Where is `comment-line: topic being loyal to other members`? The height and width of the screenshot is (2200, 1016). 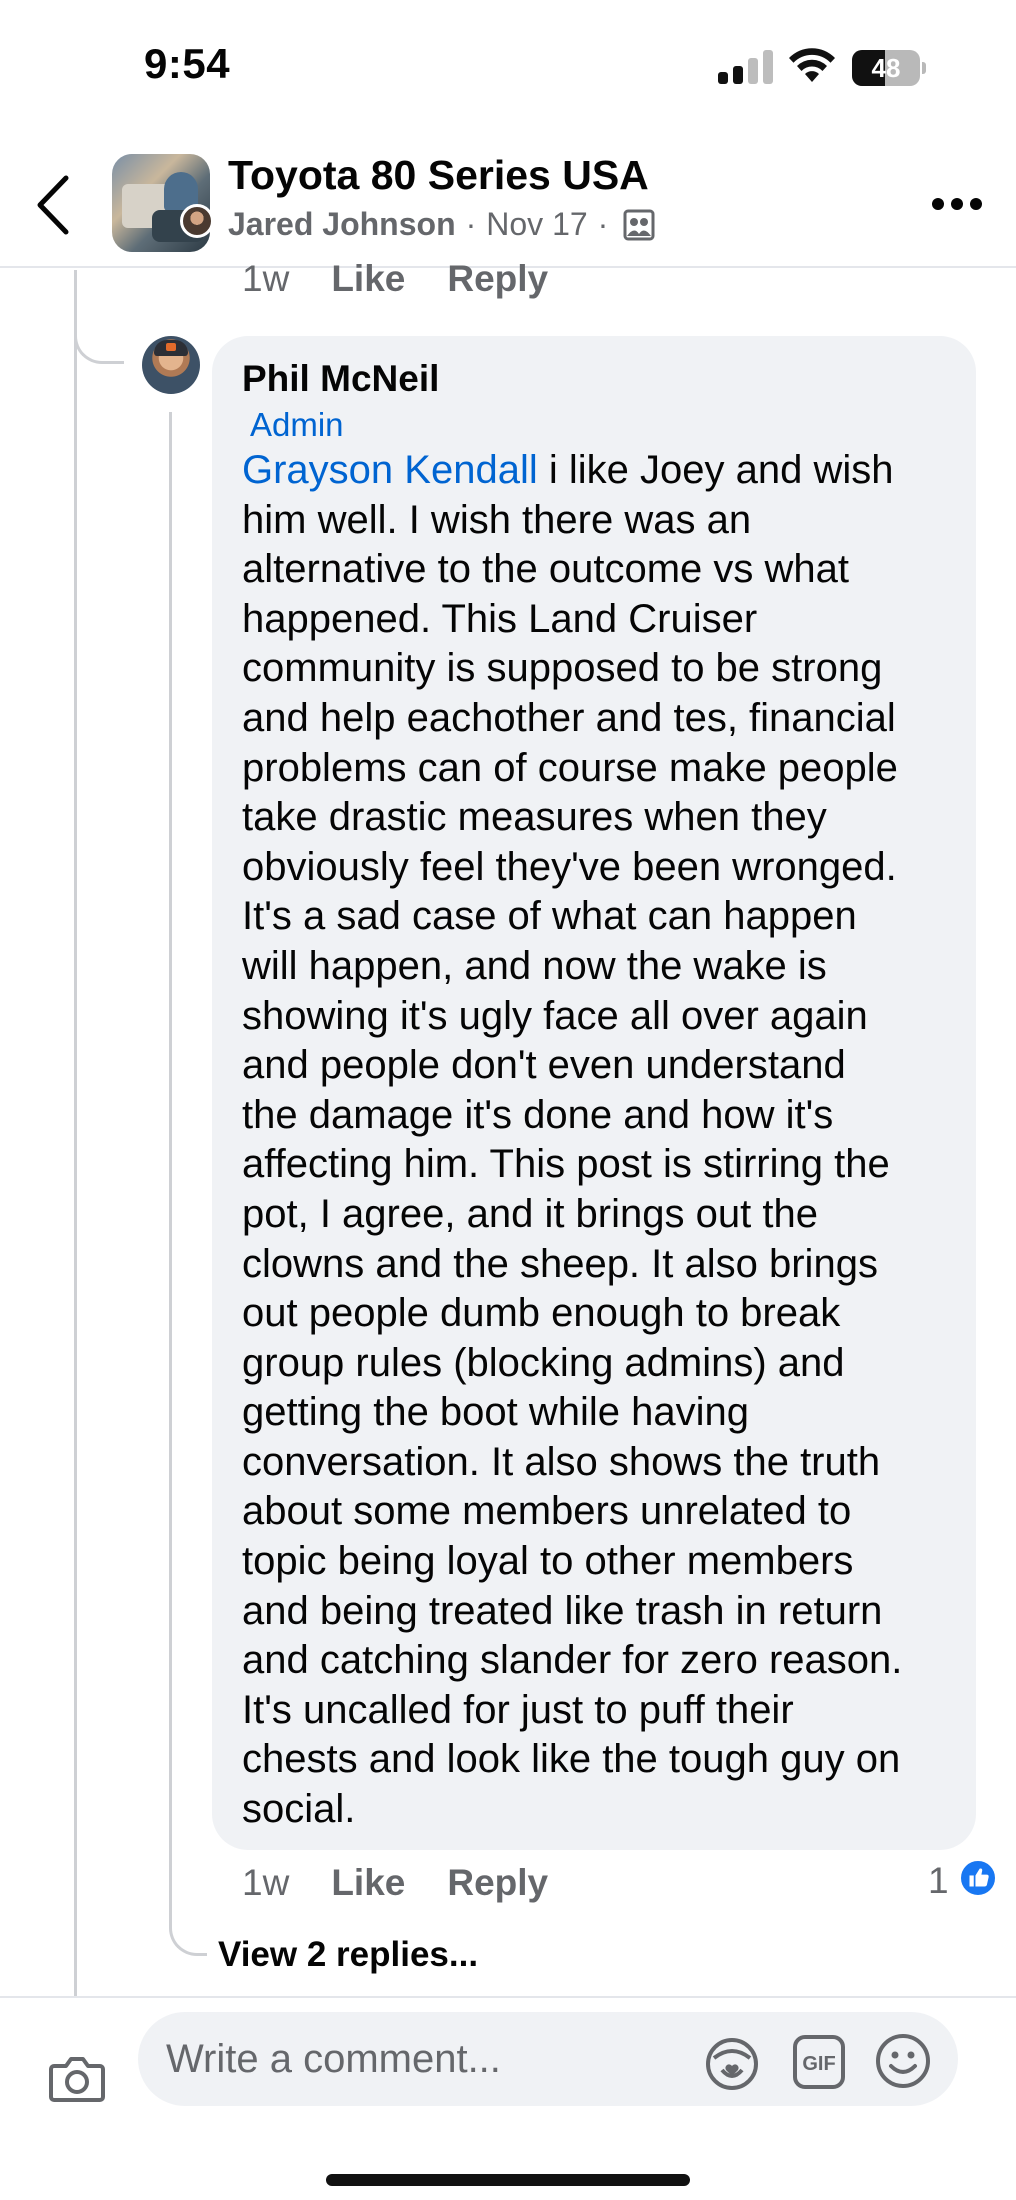 comment-line: topic being loyal to other members is located at coordinates (548, 1561).